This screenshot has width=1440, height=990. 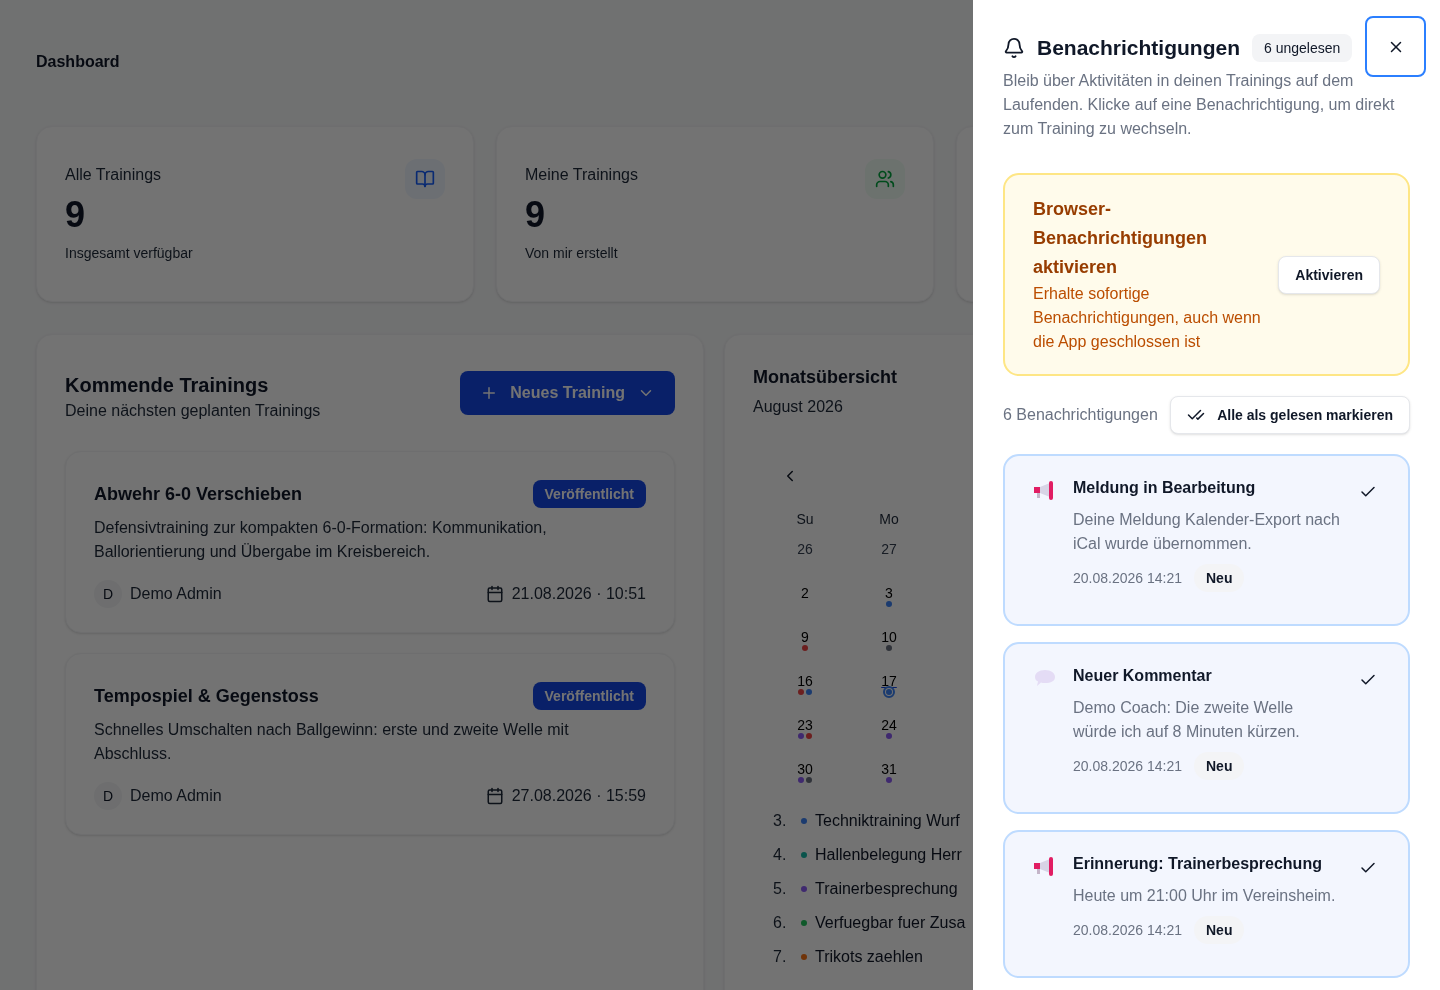 What do you see at coordinates (889, 637) in the screenshot?
I see `calendar-day: 10` at bounding box center [889, 637].